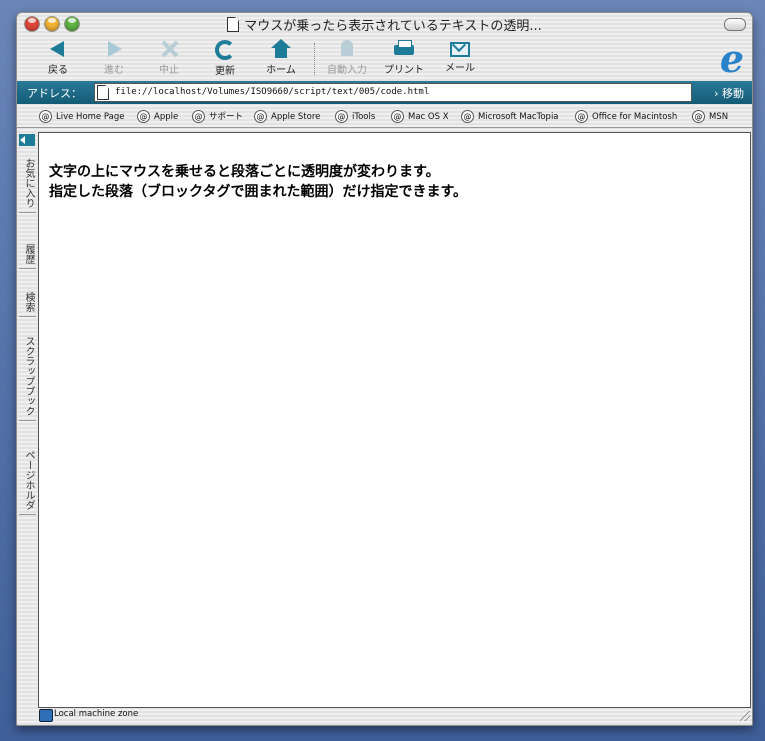 This screenshot has height=741, width=765. Describe the element at coordinates (114, 70) in the screenshot. I see `forward-label: 進む` at that location.